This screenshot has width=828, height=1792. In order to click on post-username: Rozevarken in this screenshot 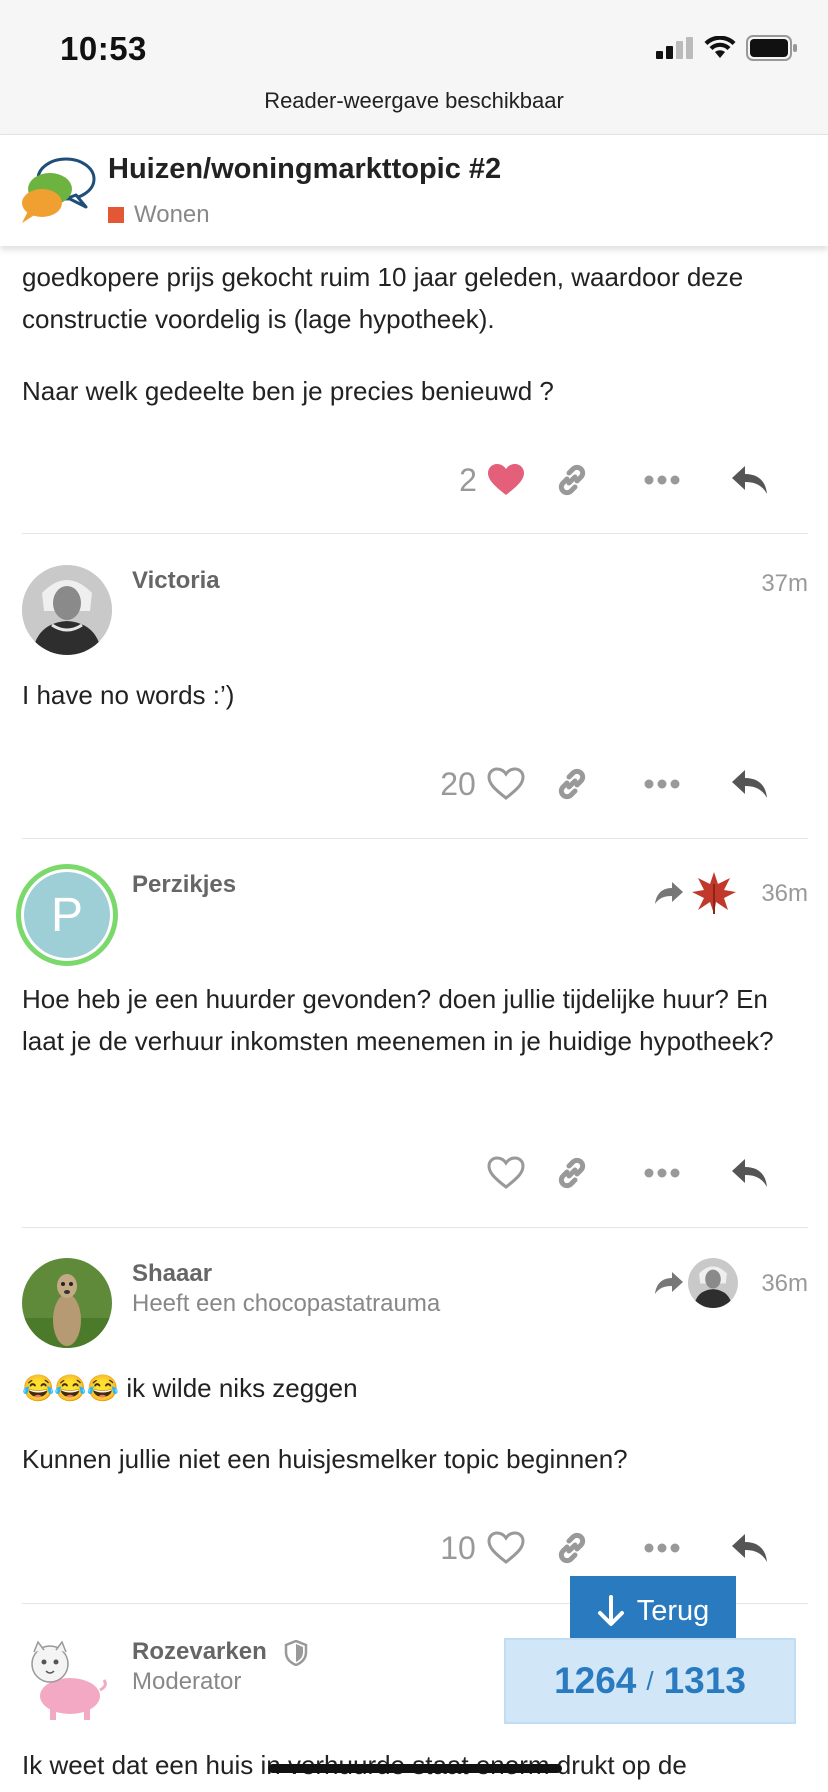, I will do `click(199, 1652)`.